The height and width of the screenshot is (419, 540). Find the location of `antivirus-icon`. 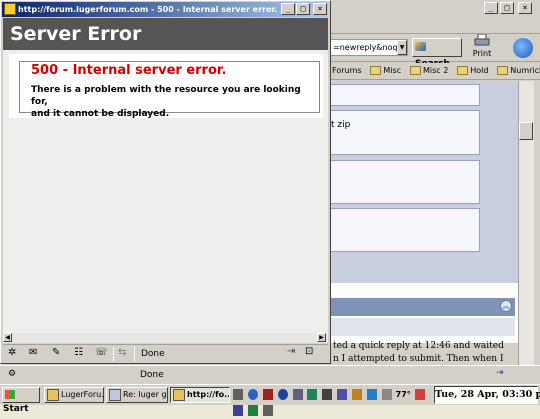

antivirus-icon is located at coordinates (267, 394).